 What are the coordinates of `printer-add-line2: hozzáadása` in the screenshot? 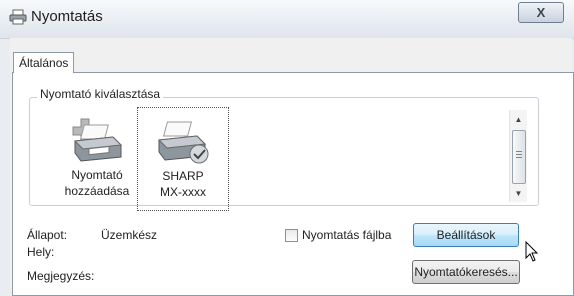 It's located at (97, 191).